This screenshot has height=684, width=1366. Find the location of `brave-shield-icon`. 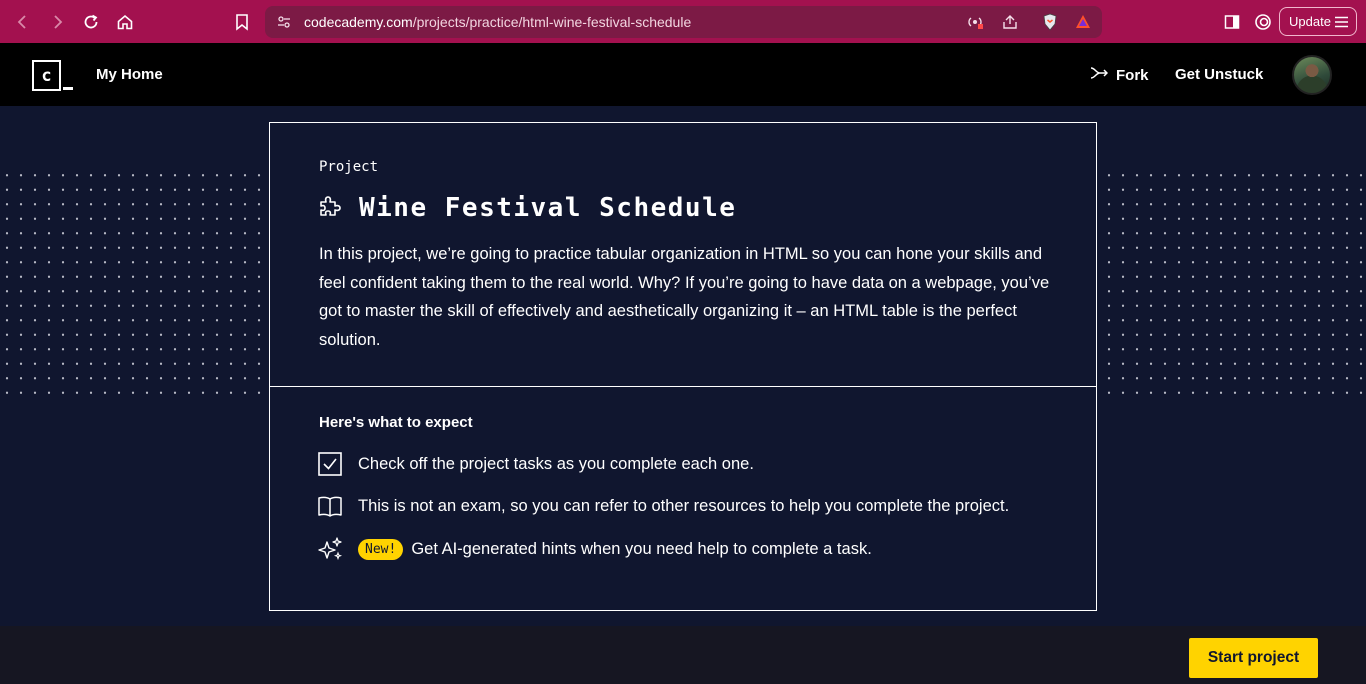

brave-shield-icon is located at coordinates (1050, 22).